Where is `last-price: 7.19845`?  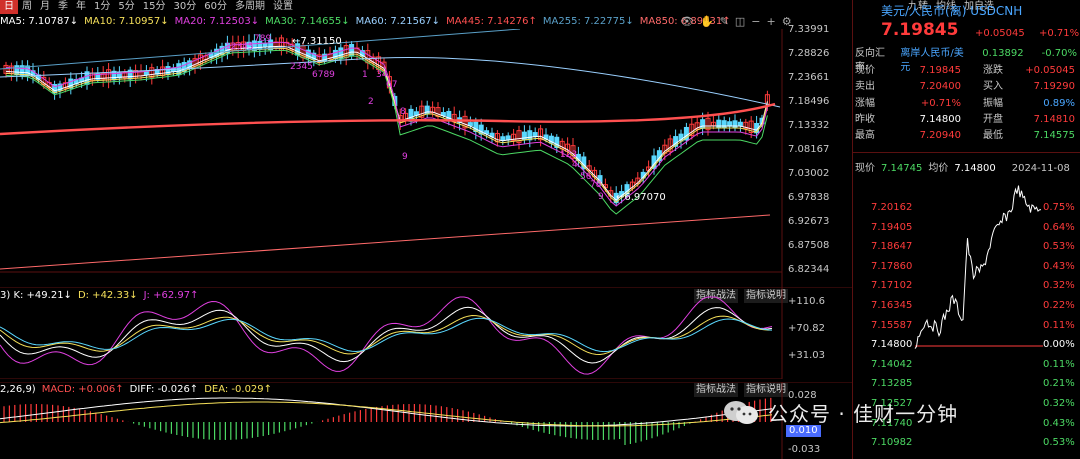
last-price: 7.19845 is located at coordinates (920, 30).